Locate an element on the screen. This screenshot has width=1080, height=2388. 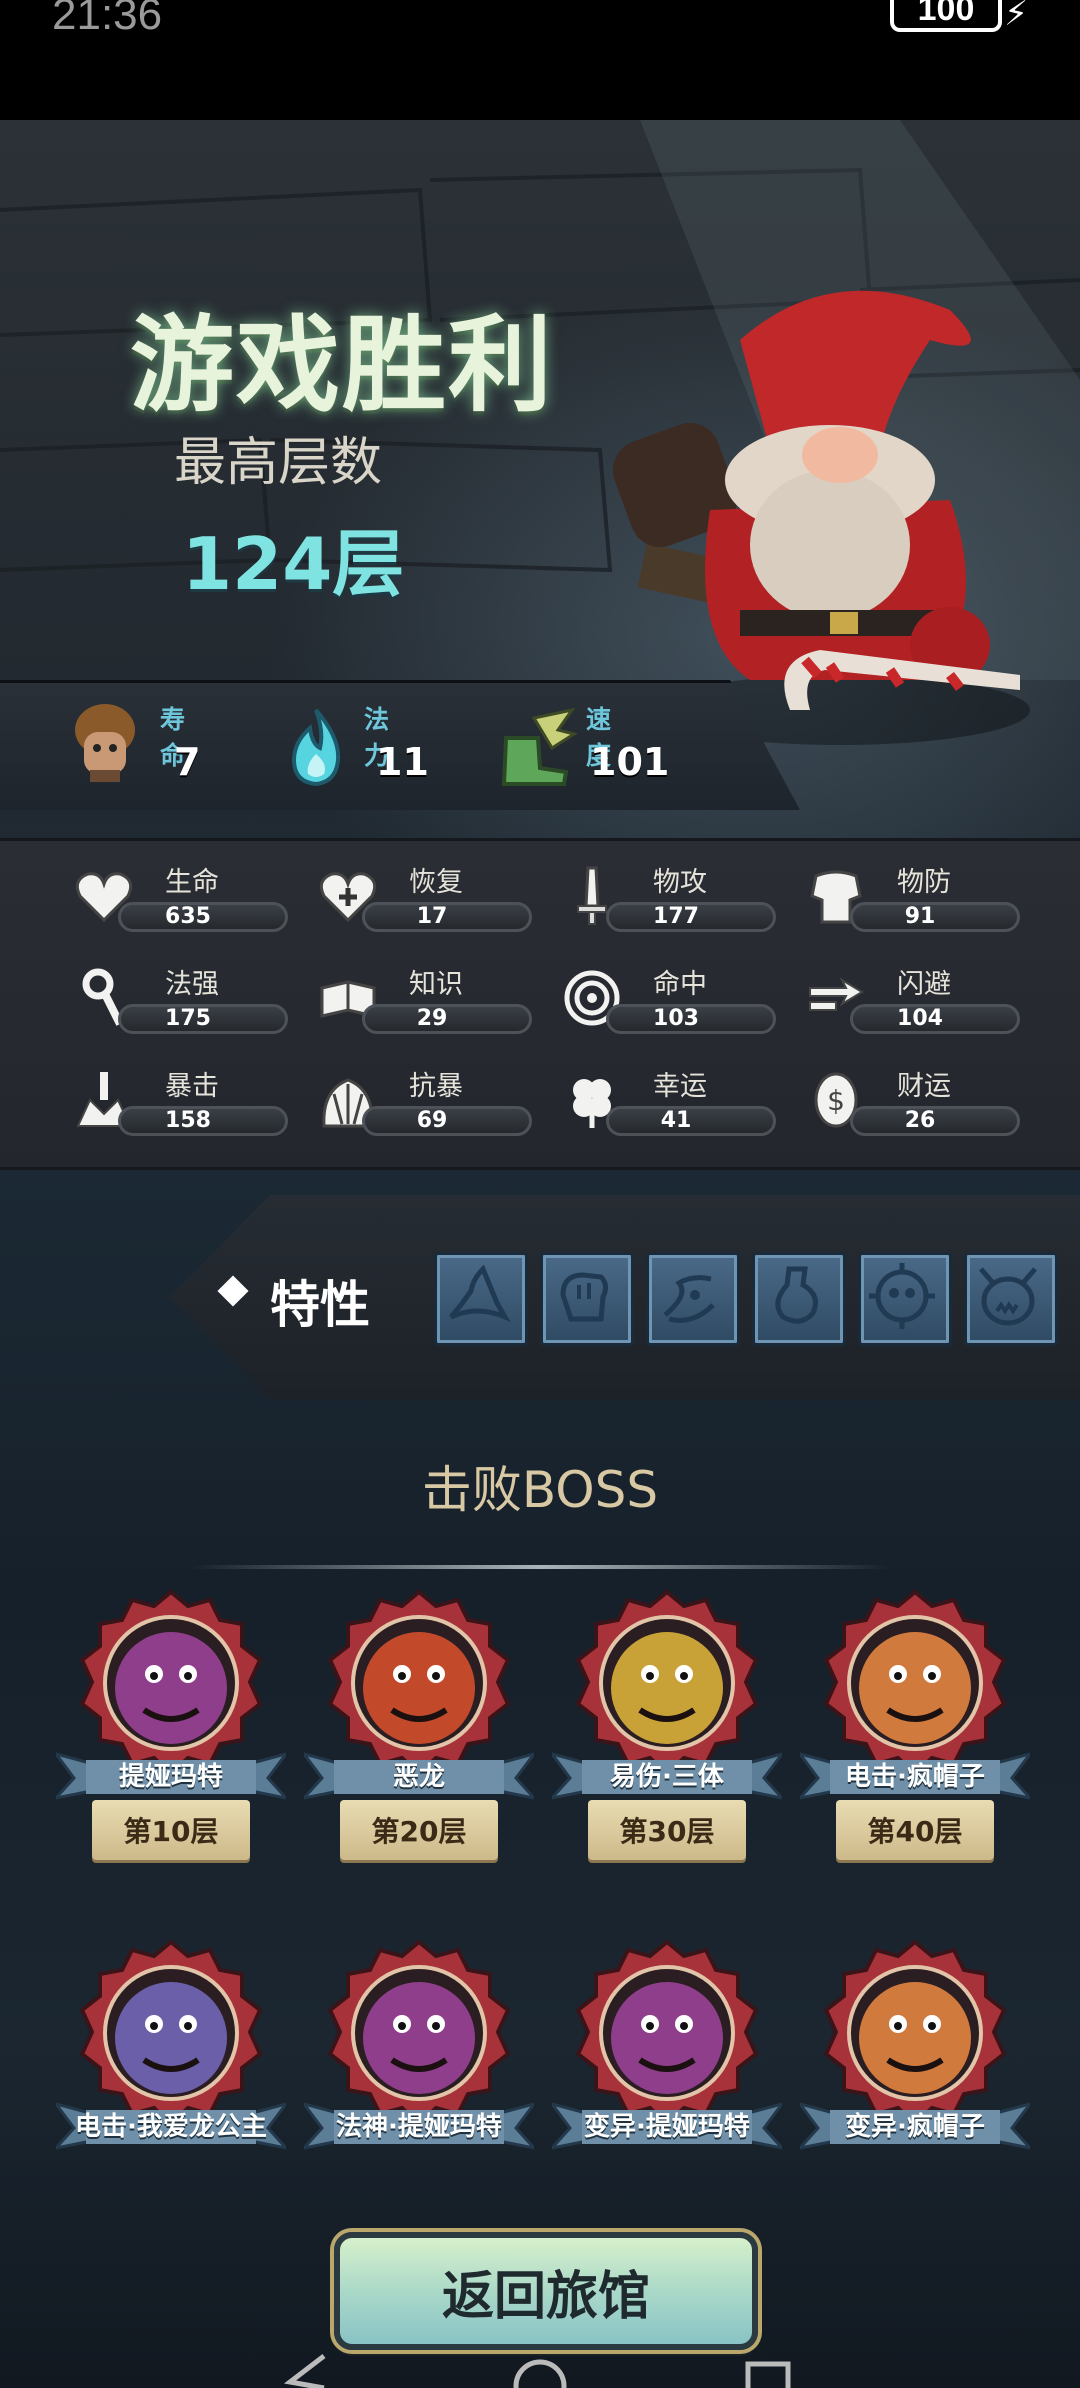
return-to-inn-label: 返回旅馆 is located at coordinates (545, 2297).